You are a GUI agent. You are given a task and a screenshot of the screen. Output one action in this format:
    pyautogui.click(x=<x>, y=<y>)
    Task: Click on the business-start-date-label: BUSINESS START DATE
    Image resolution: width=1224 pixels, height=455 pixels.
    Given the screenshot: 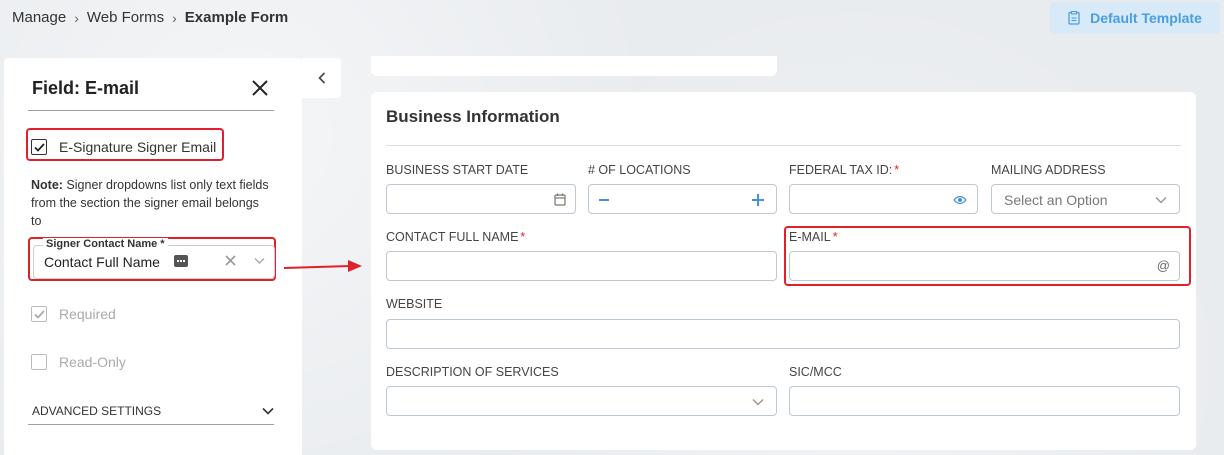 What is the action you would take?
    pyautogui.click(x=457, y=170)
    